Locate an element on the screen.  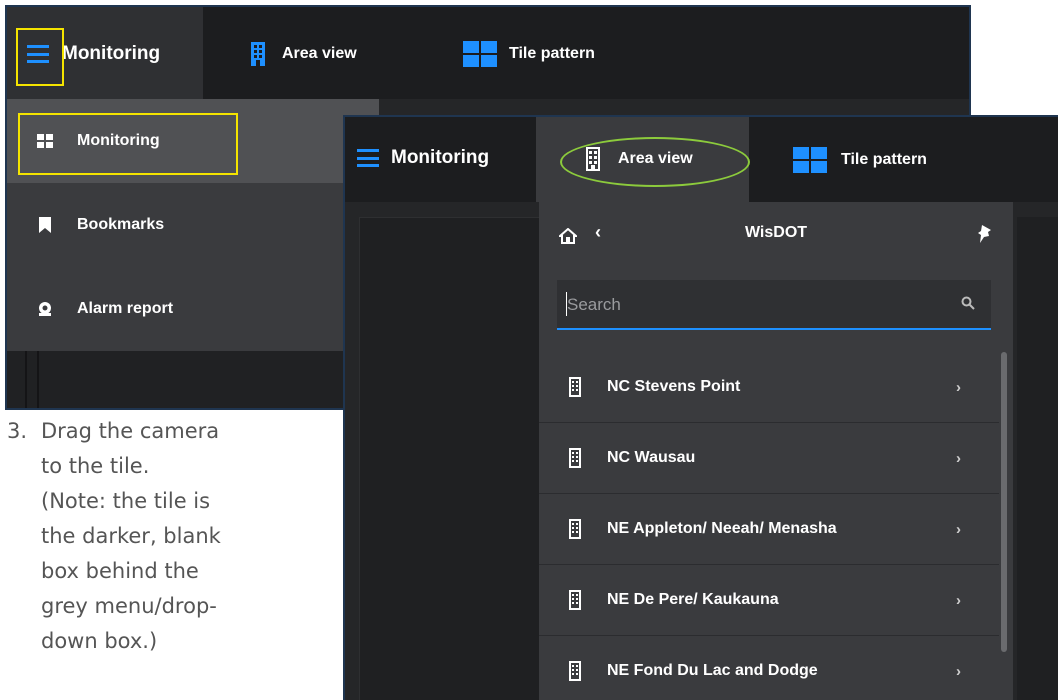
search-icon is located at coordinates (968, 303).